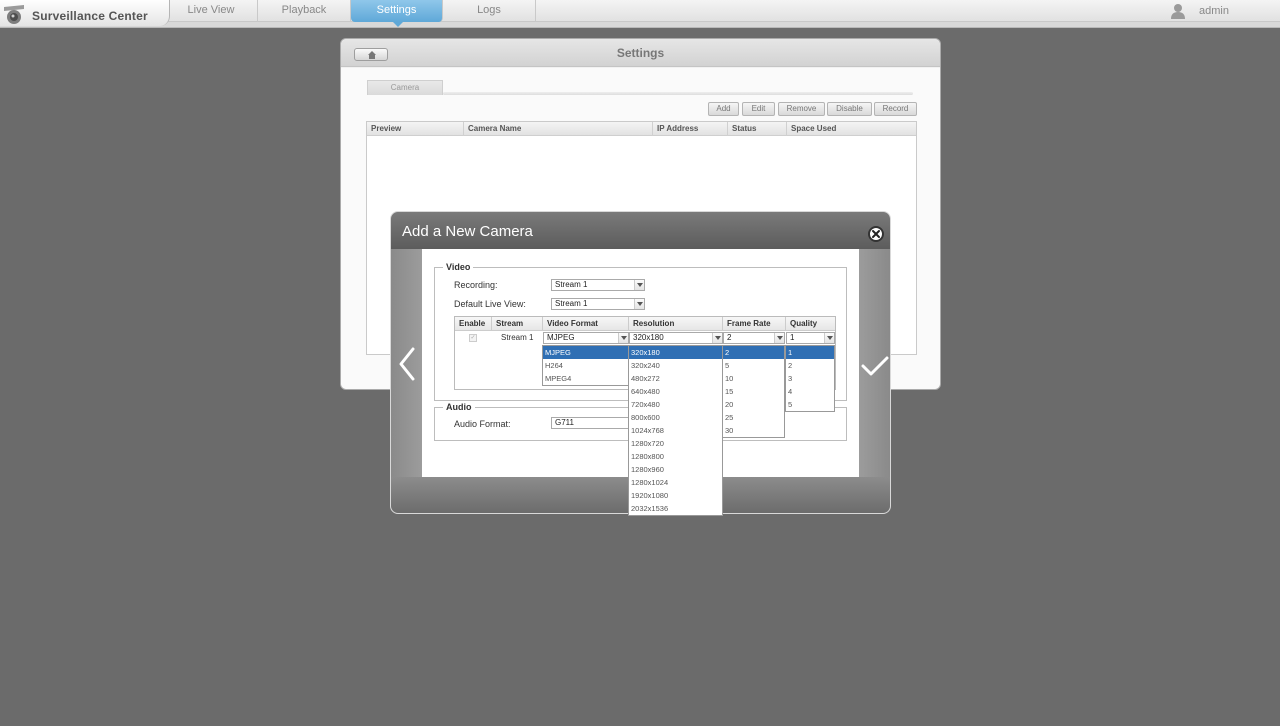 The width and height of the screenshot is (1280, 726). Describe the element at coordinates (678, 93) in the screenshot. I see `tab-strip` at that location.